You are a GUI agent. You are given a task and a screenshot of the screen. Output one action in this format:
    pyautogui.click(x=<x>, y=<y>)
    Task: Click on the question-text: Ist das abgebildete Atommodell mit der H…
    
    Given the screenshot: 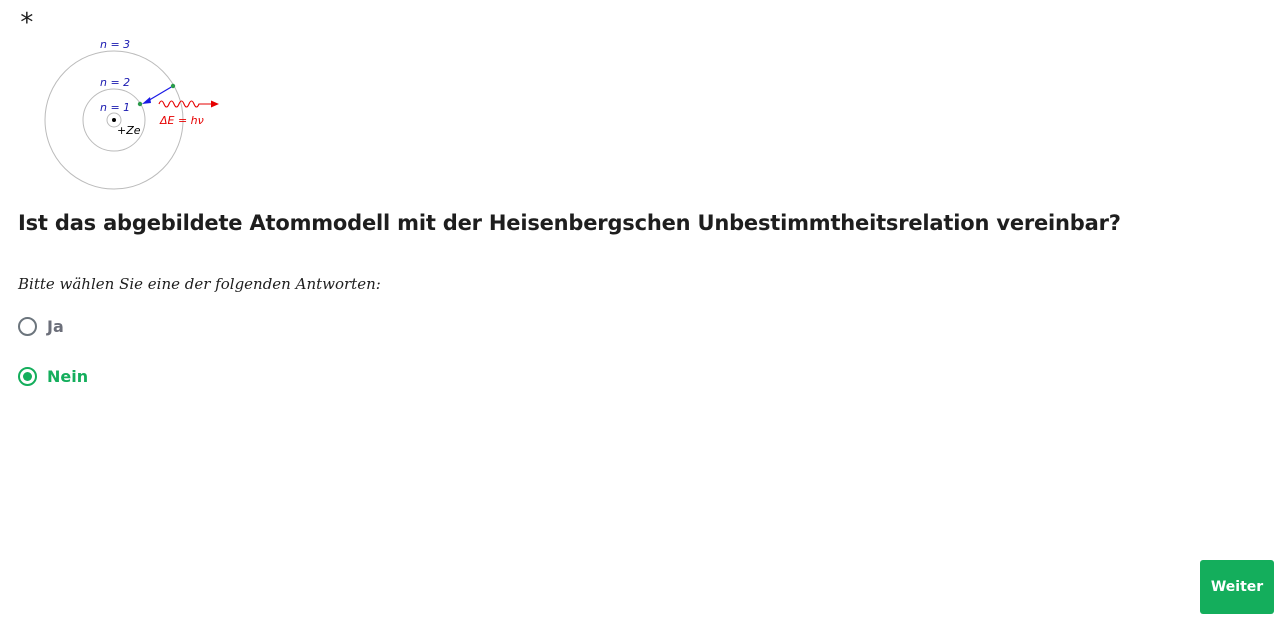 What is the action you would take?
    pyautogui.click(x=569, y=223)
    